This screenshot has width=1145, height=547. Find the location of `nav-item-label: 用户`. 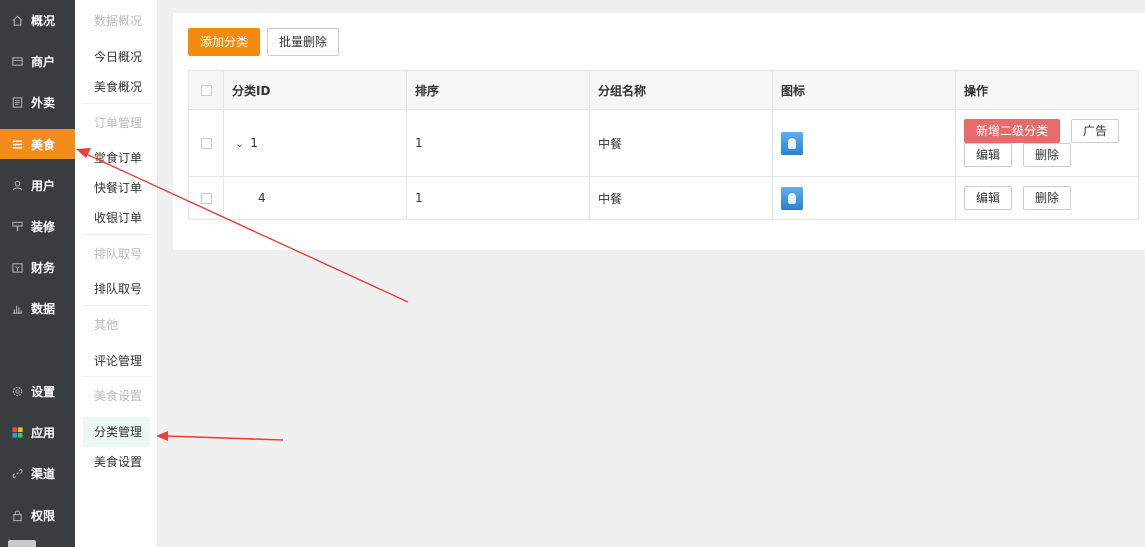

nav-item-label: 用户 is located at coordinates (43, 185).